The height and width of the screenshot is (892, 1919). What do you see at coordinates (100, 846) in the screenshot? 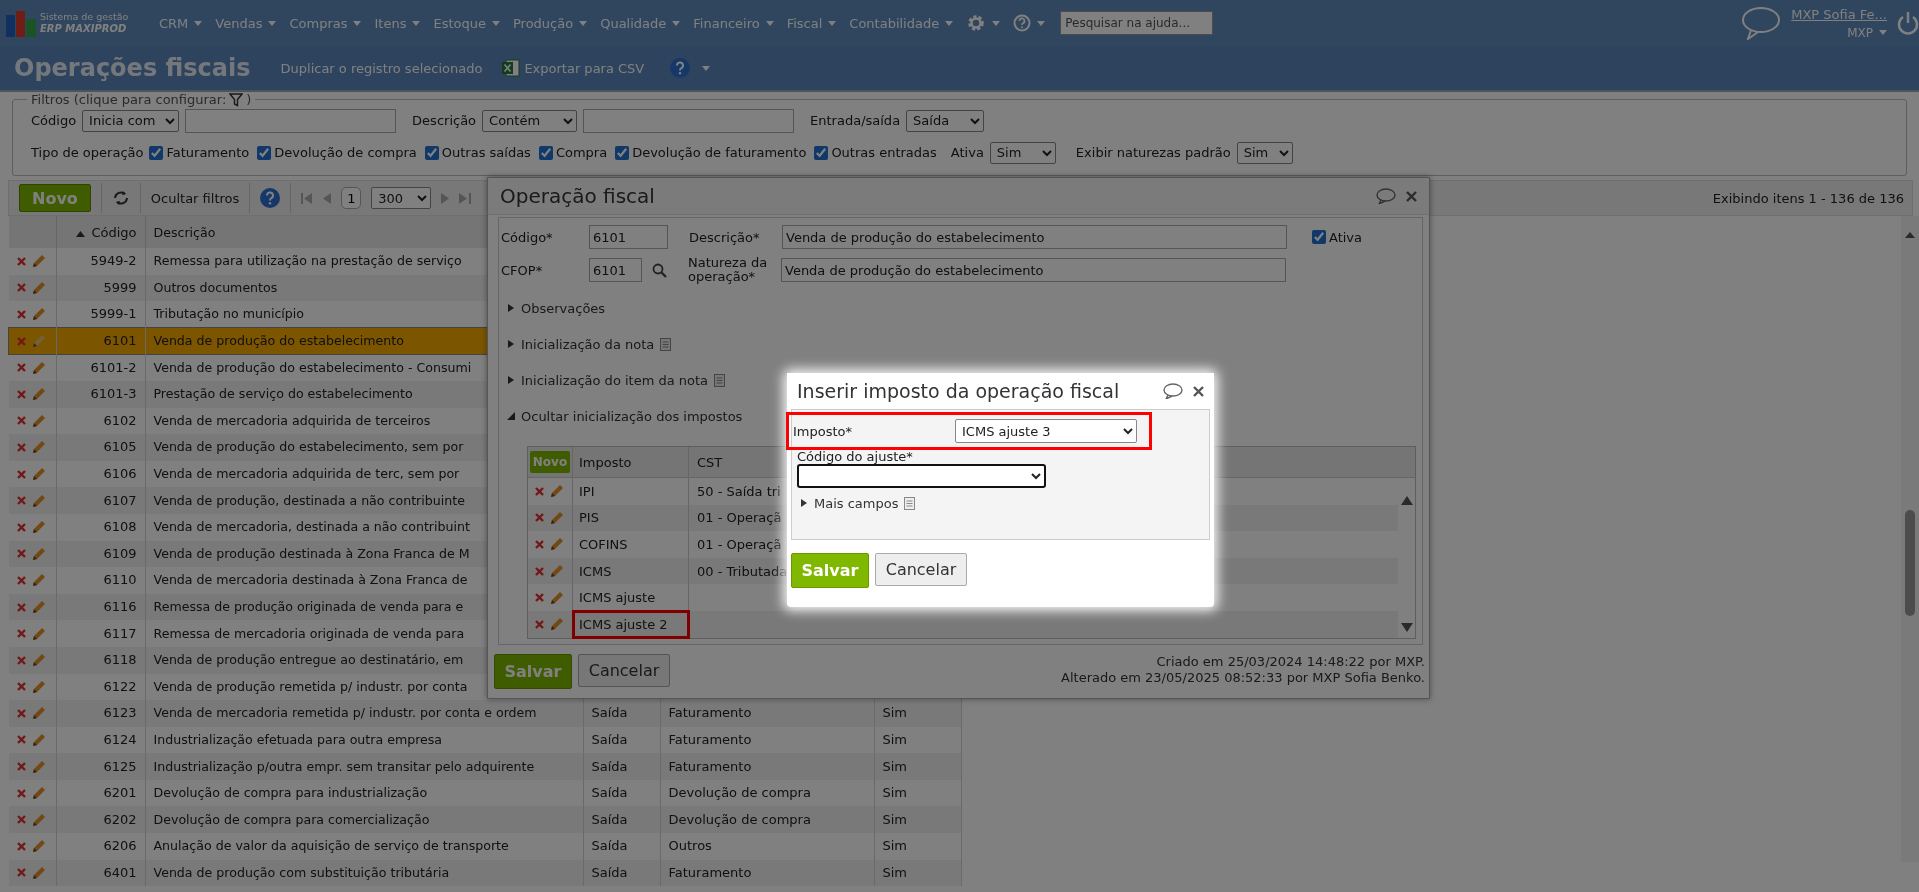
I see `table-cell: 6206` at bounding box center [100, 846].